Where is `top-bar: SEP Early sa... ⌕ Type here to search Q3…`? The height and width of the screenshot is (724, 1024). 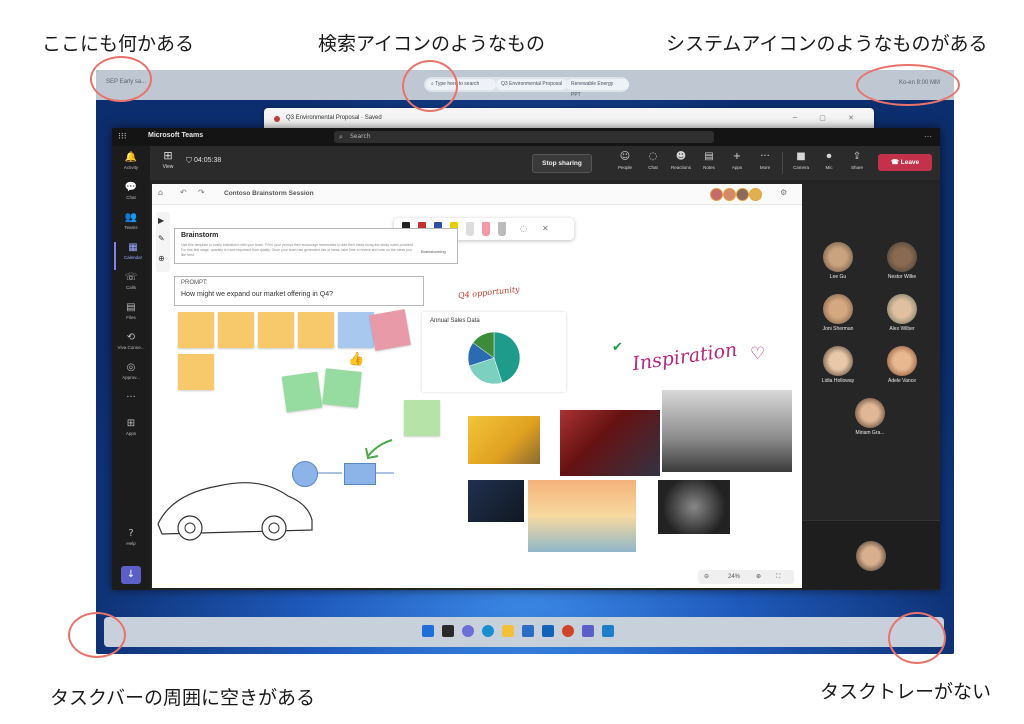 top-bar: SEP Early sa... ⌕ Type here to search Q3… is located at coordinates (525, 85).